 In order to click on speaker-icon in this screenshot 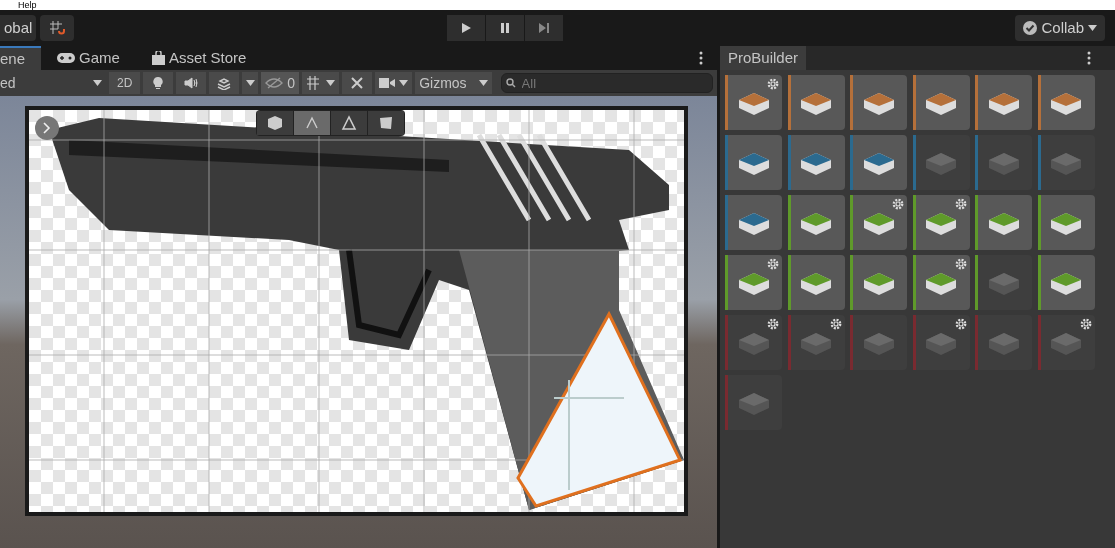, I will do `click(191, 83)`.